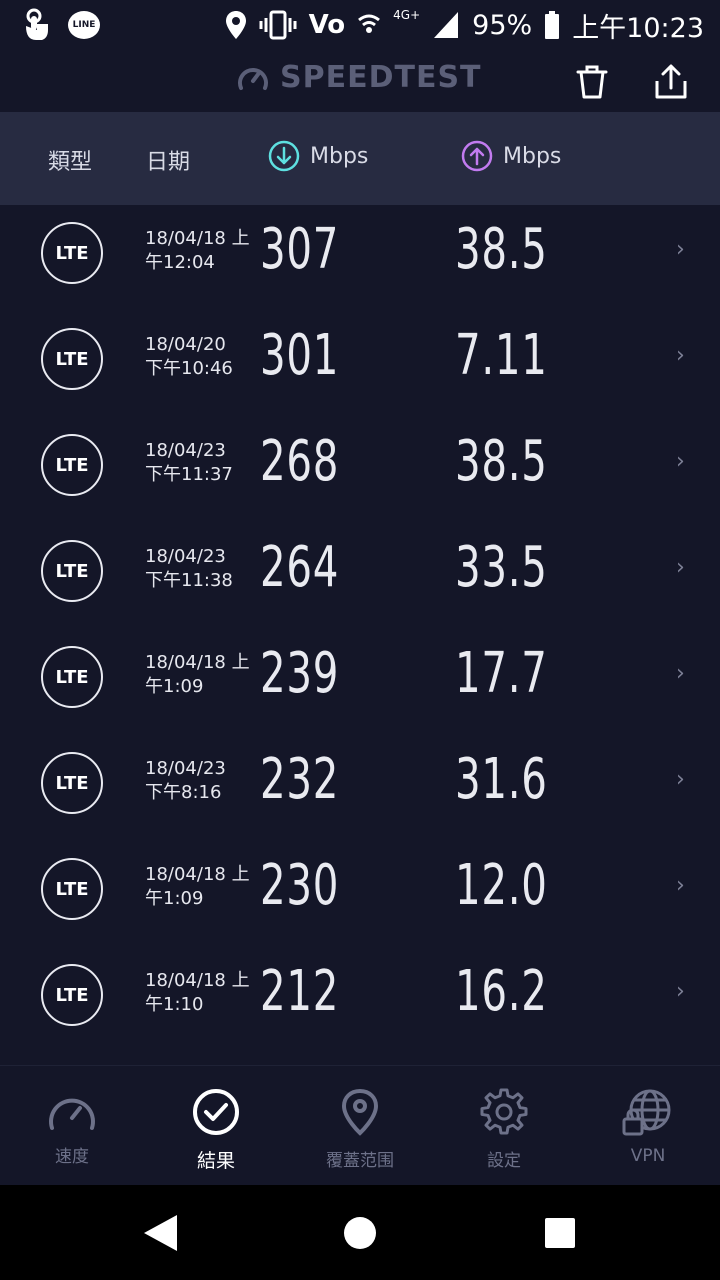  What do you see at coordinates (215, 1161) in the screenshot?
I see `nav-label: 結果` at bounding box center [215, 1161].